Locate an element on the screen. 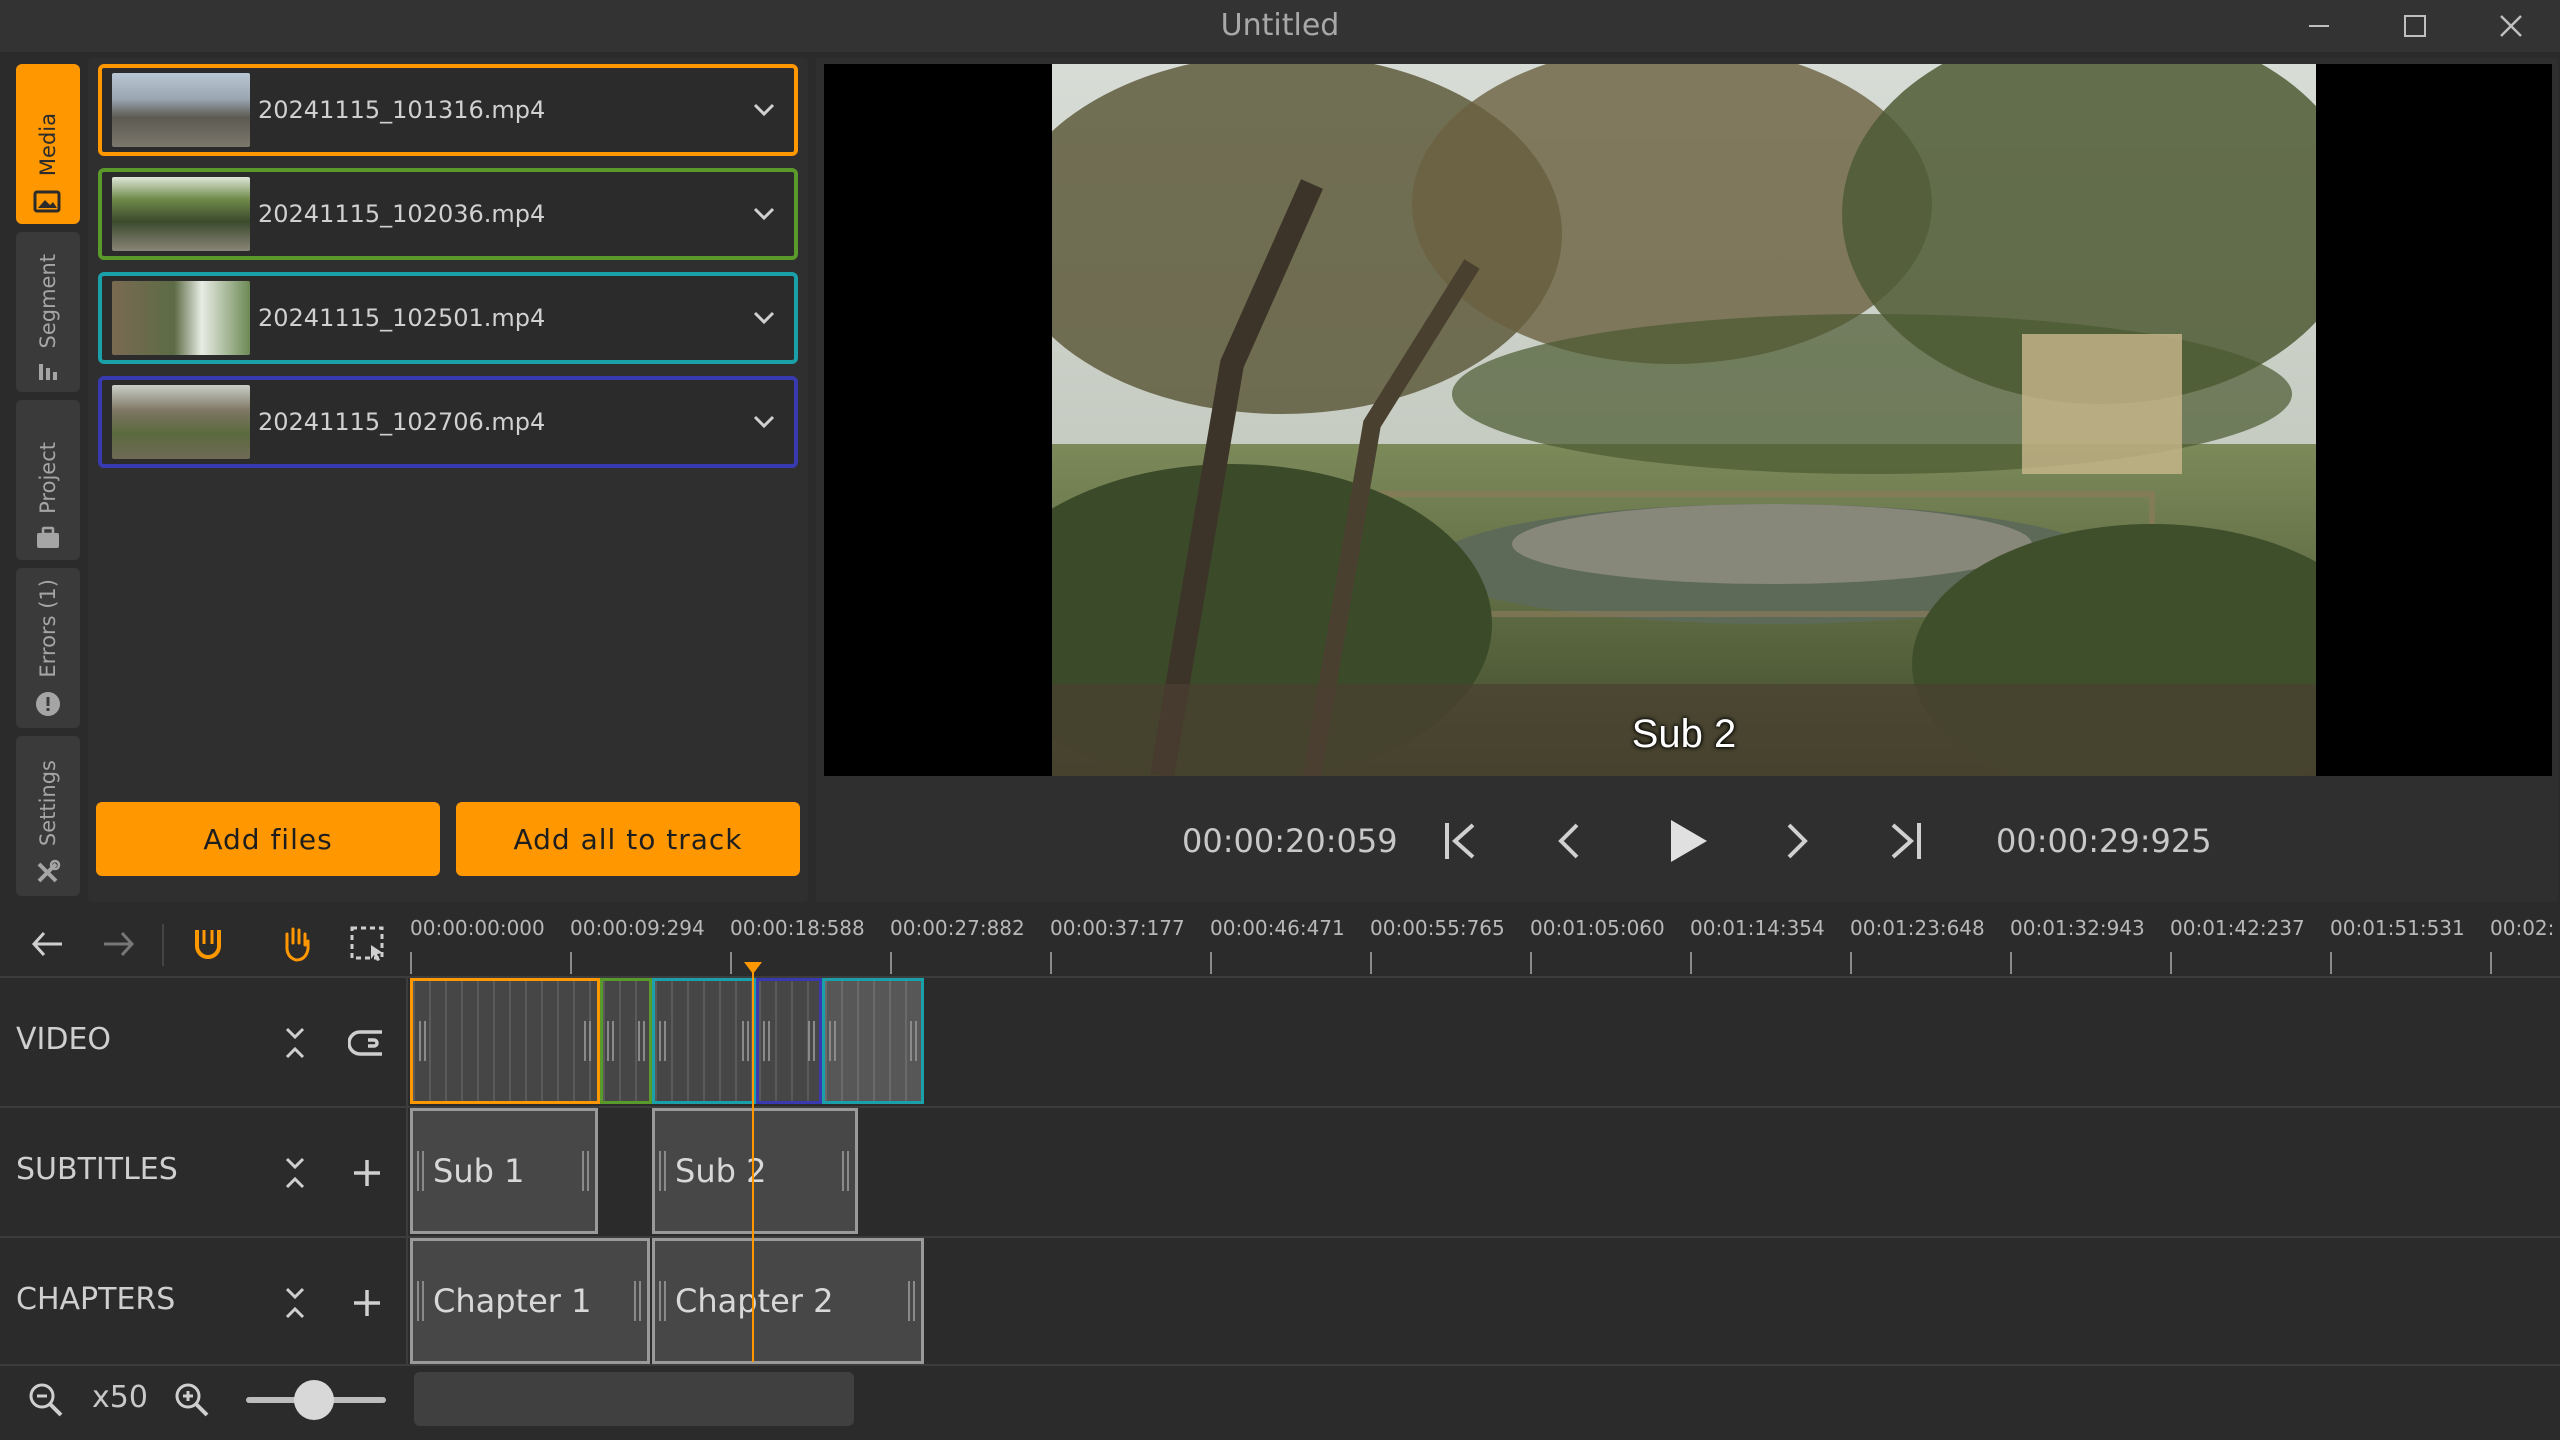 Image resolution: width=2560 pixels, height=1440 pixels. media-item: 20241115_102501.mp4 is located at coordinates (448, 318).